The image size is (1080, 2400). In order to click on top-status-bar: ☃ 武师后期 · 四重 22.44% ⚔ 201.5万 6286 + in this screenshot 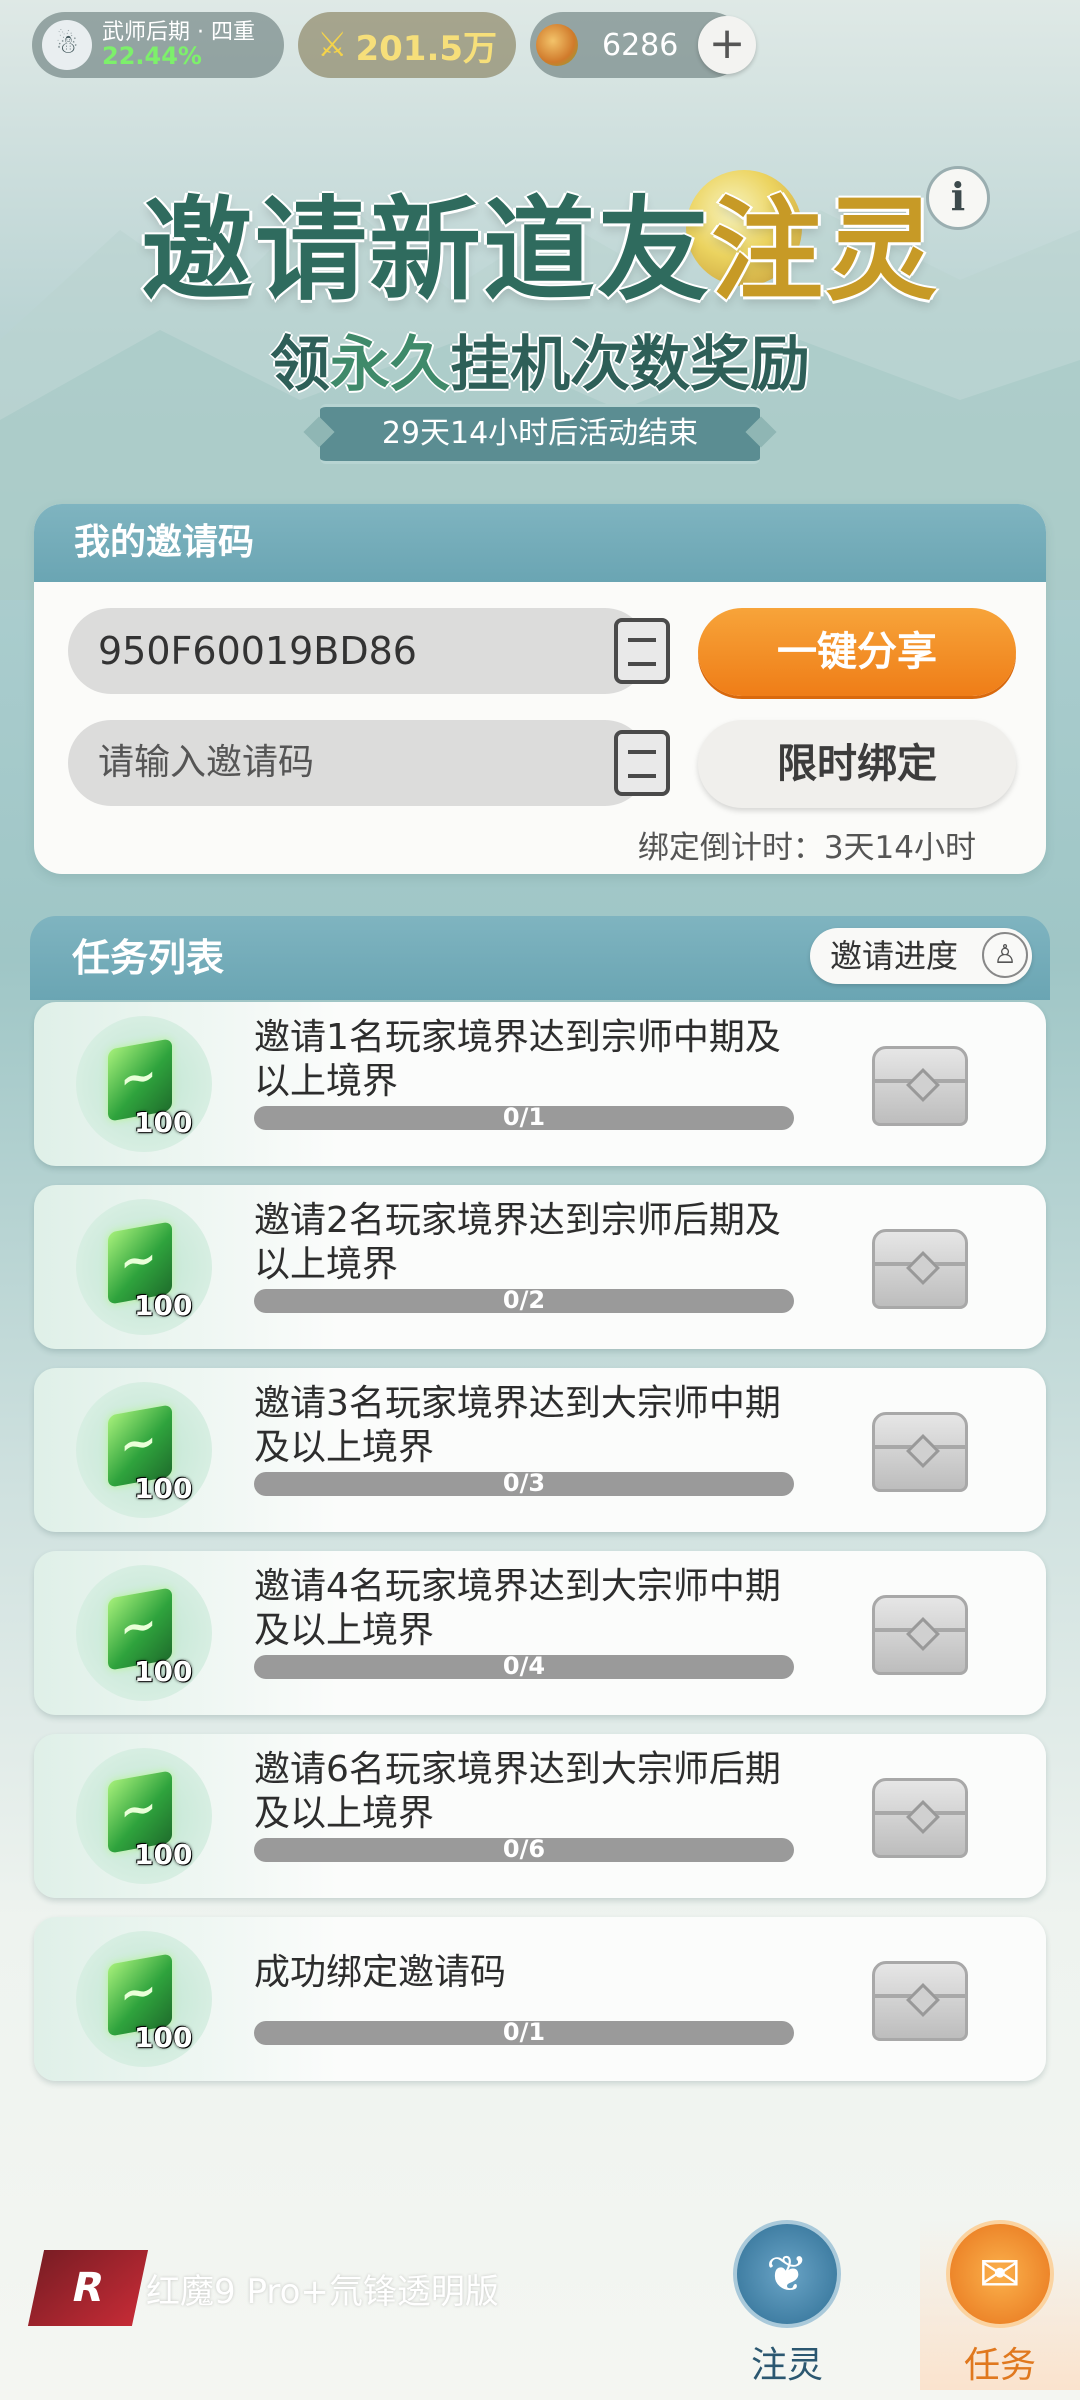, I will do `click(394, 45)`.